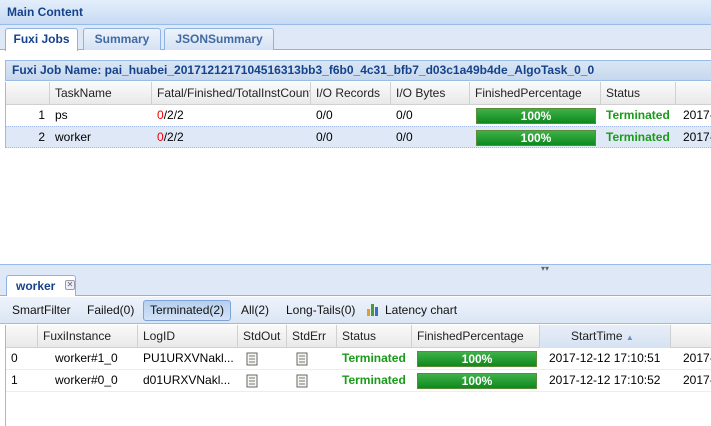 Image resolution: width=711 pixels, height=426 pixels. Describe the element at coordinates (101, 93) in the screenshot. I see `col-taskname: TaskName` at that location.